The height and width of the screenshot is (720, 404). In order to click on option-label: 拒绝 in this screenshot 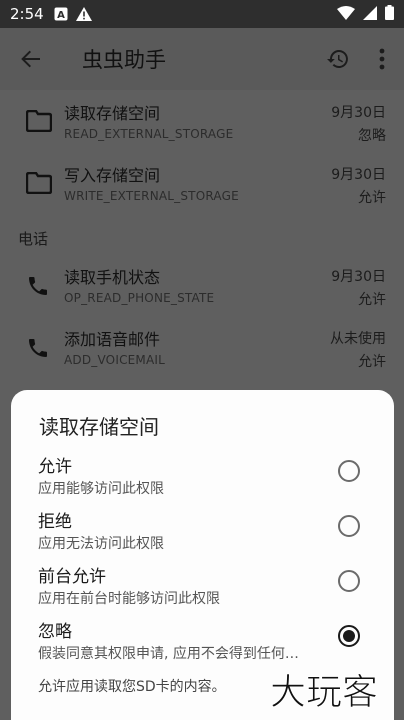, I will do `click(55, 522)`.